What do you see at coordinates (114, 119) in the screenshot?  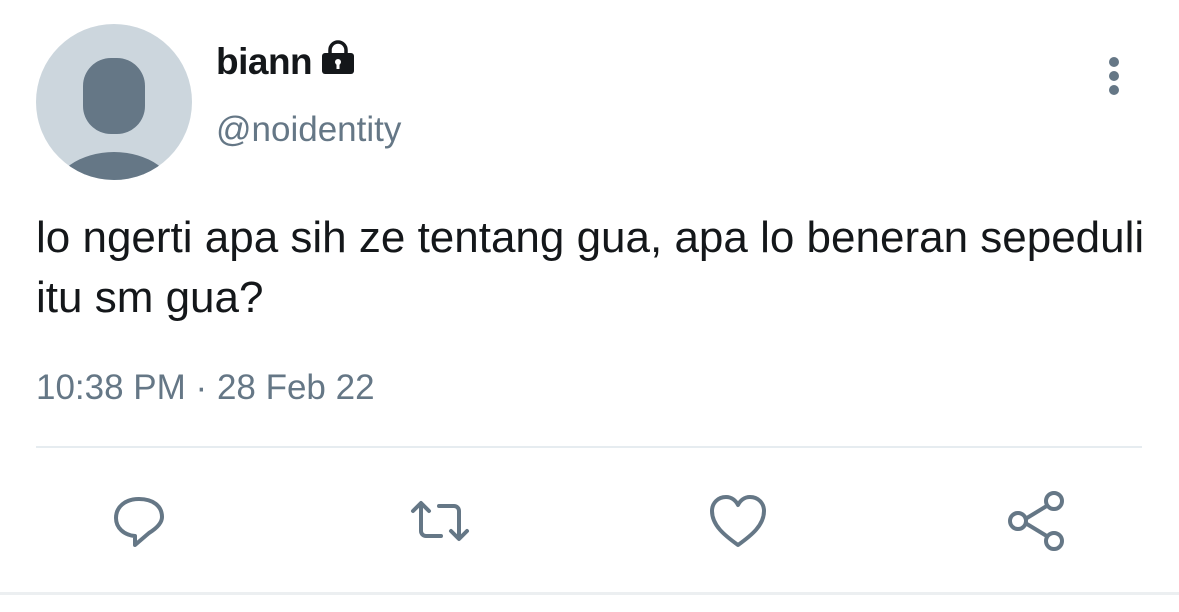 I see `default-avatar-icon` at bounding box center [114, 119].